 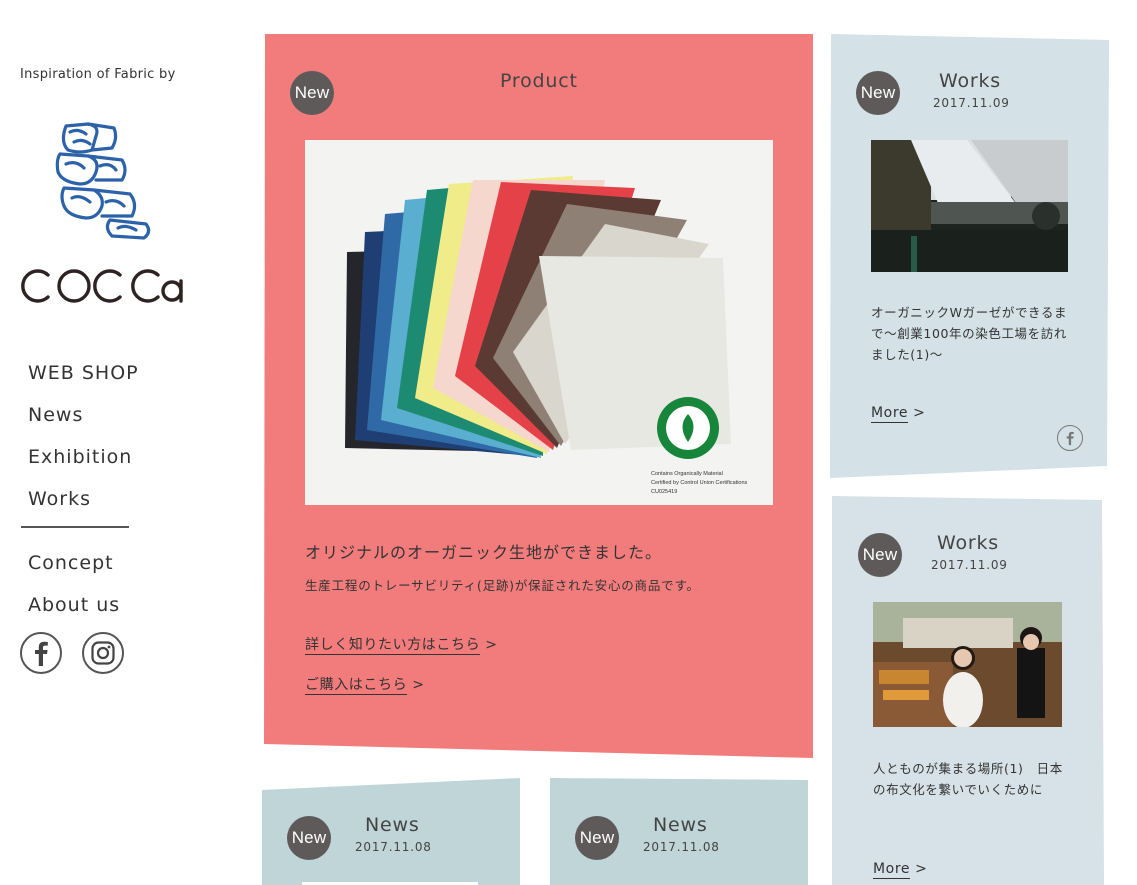 What do you see at coordinates (83, 381) in the screenshot?
I see `nav-item-web-shop: WEB SHOP` at bounding box center [83, 381].